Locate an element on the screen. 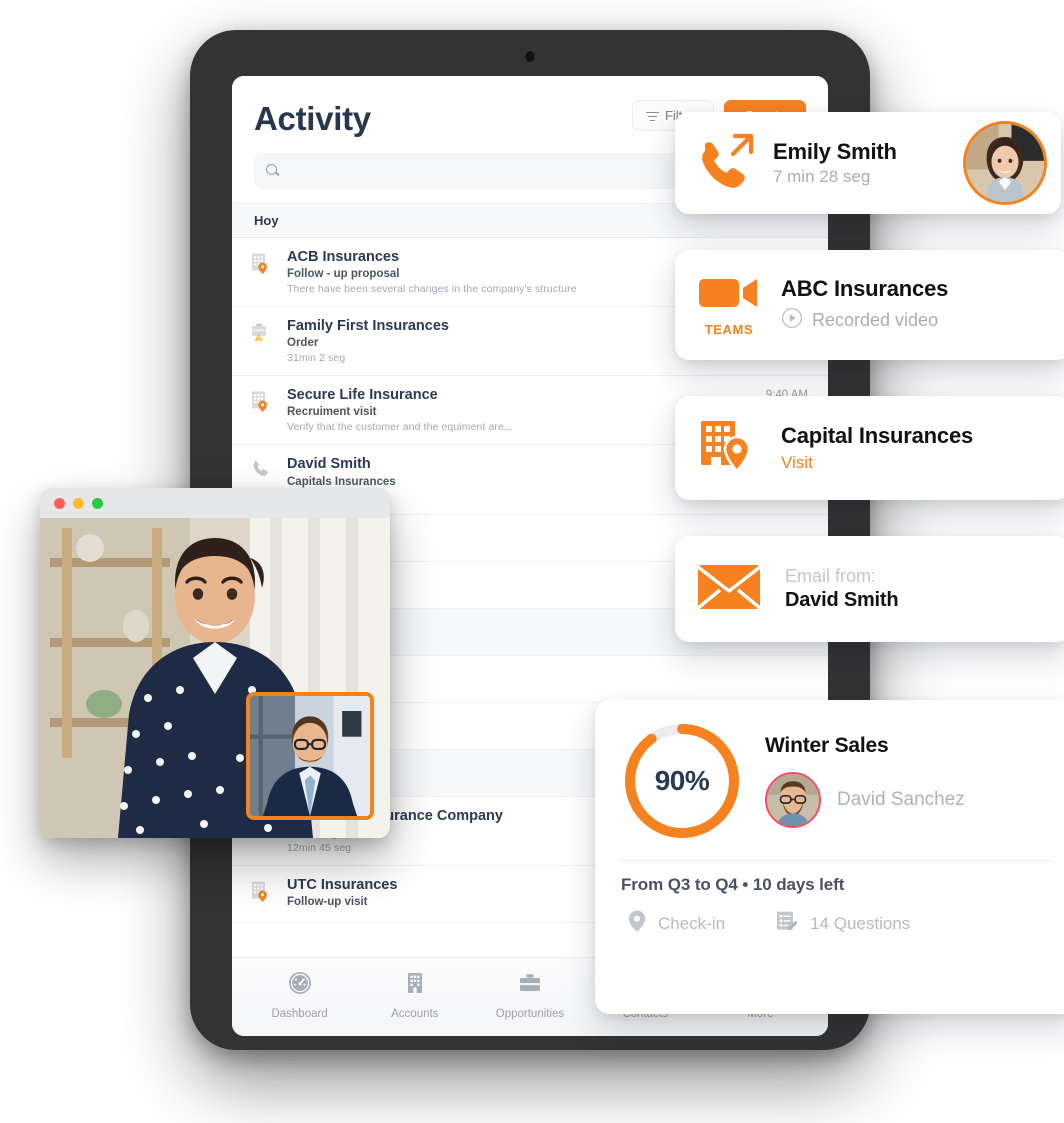  teams-recording-card: TEAMS ABC Insurances Recorded video is located at coordinates (869, 305).